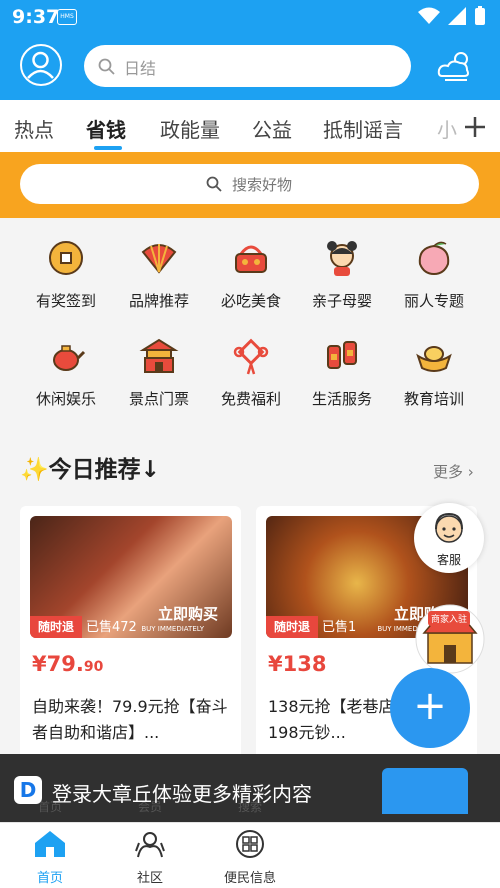  What do you see at coordinates (111, 627) in the screenshot?
I see `sold-count: 已售472` at bounding box center [111, 627].